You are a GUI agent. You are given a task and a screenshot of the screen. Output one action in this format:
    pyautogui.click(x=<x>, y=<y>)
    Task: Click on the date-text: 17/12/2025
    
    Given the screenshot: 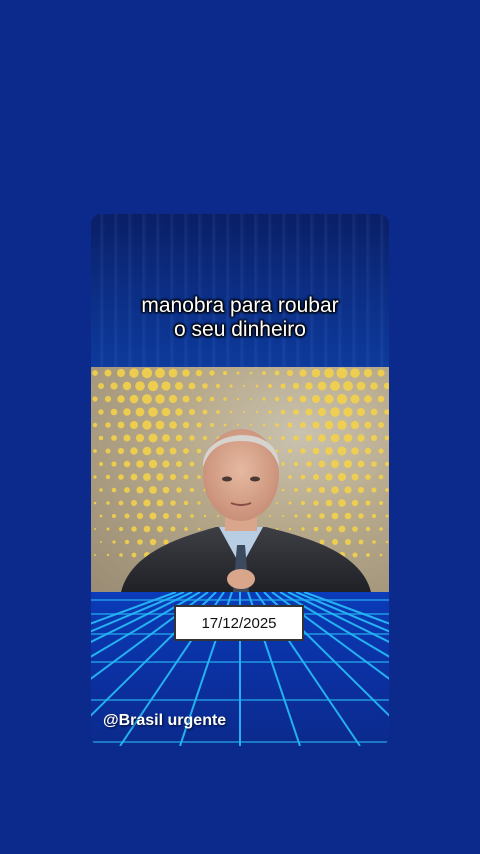 What is the action you would take?
    pyautogui.click(x=239, y=623)
    